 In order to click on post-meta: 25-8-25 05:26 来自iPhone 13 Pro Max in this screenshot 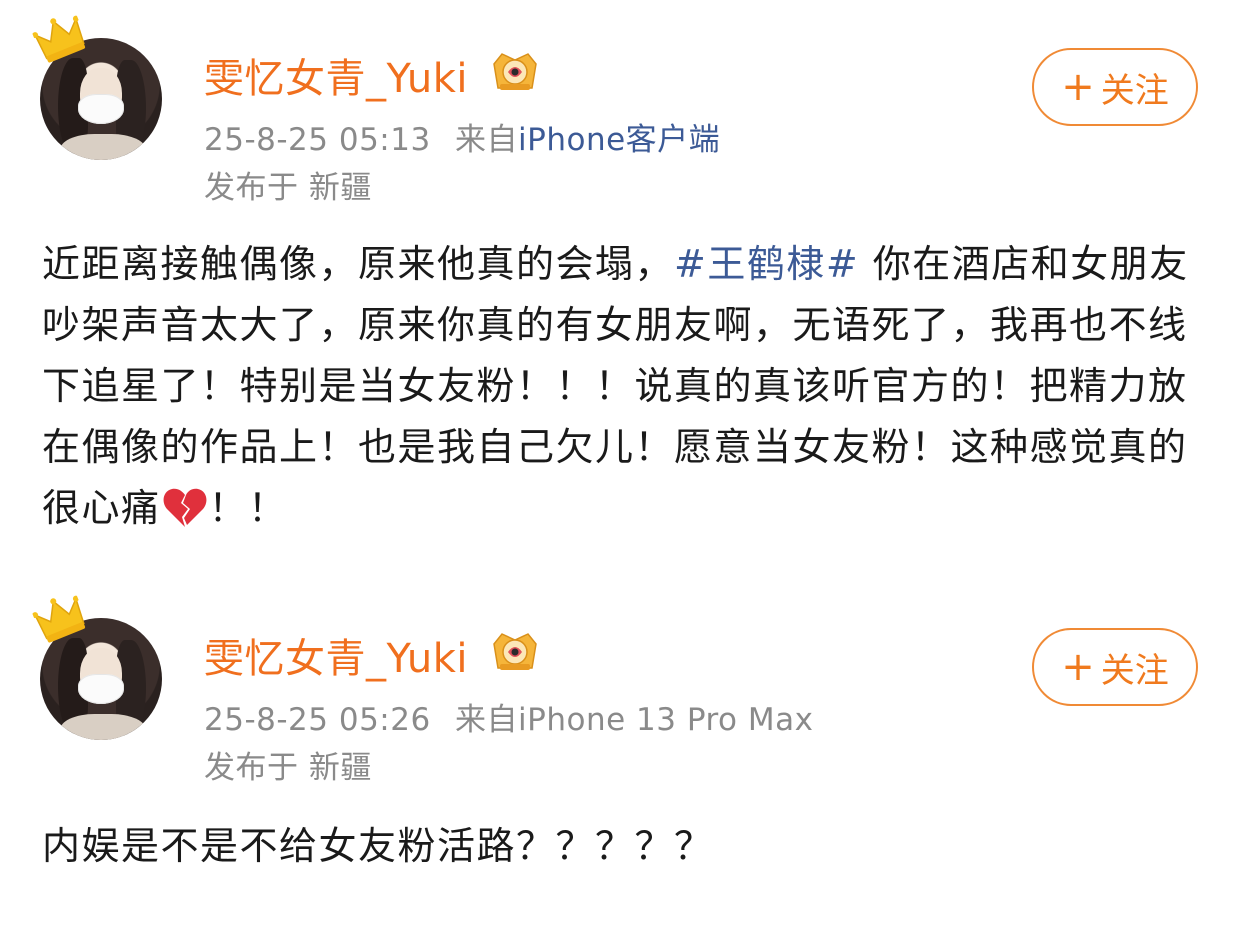, I will do `click(508, 716)`.